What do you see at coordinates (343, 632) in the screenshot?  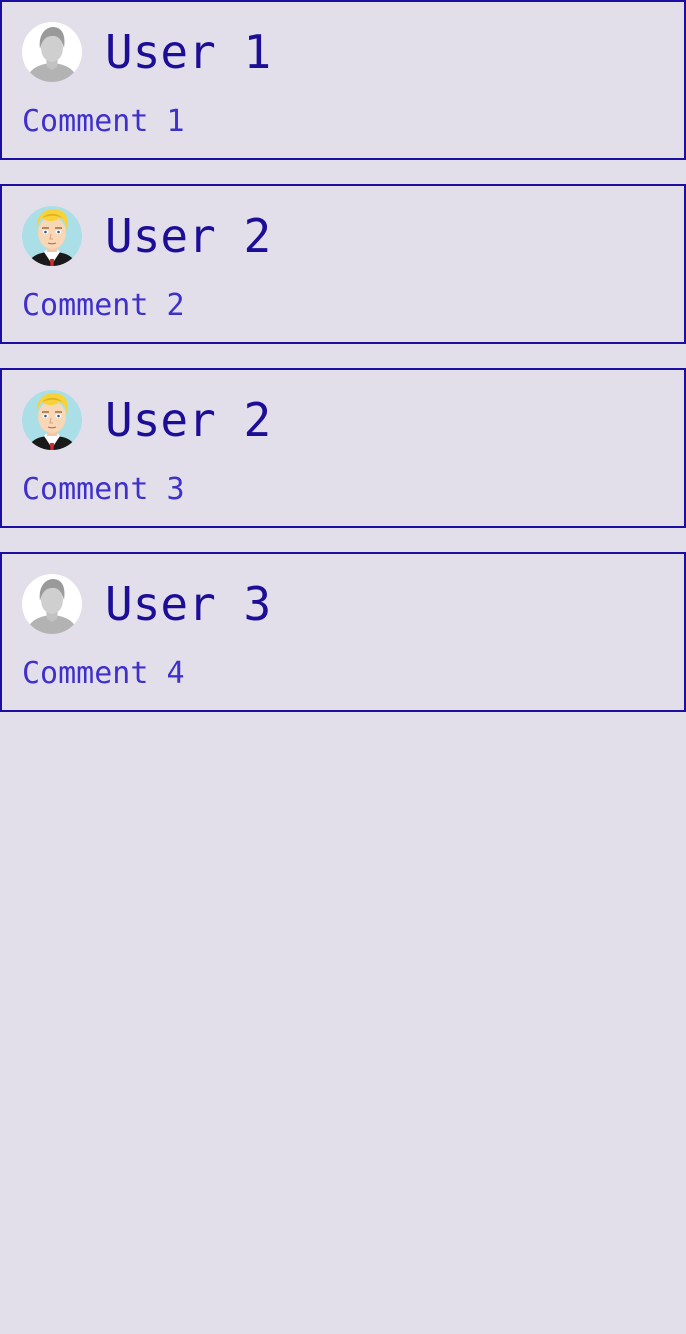 I see `comment-card: User 3 Comment 4` at bounding box center [343, 632].